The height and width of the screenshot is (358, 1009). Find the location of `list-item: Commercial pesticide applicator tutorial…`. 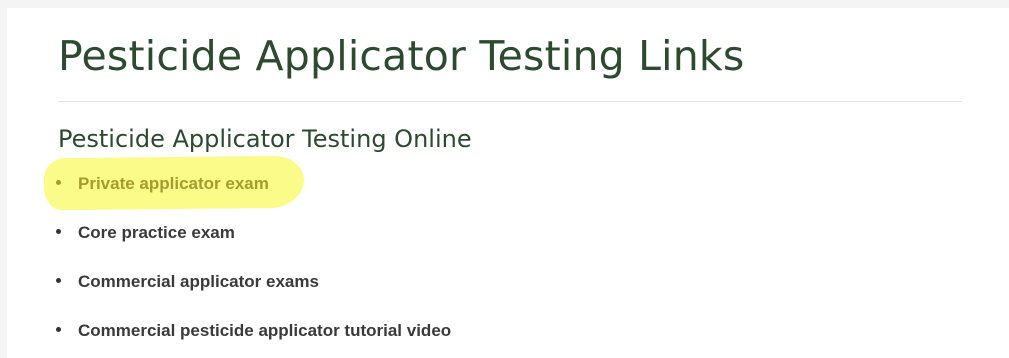

list-item: Commercial pesticide applicator tutorial… is located at coordinates (253, 331).